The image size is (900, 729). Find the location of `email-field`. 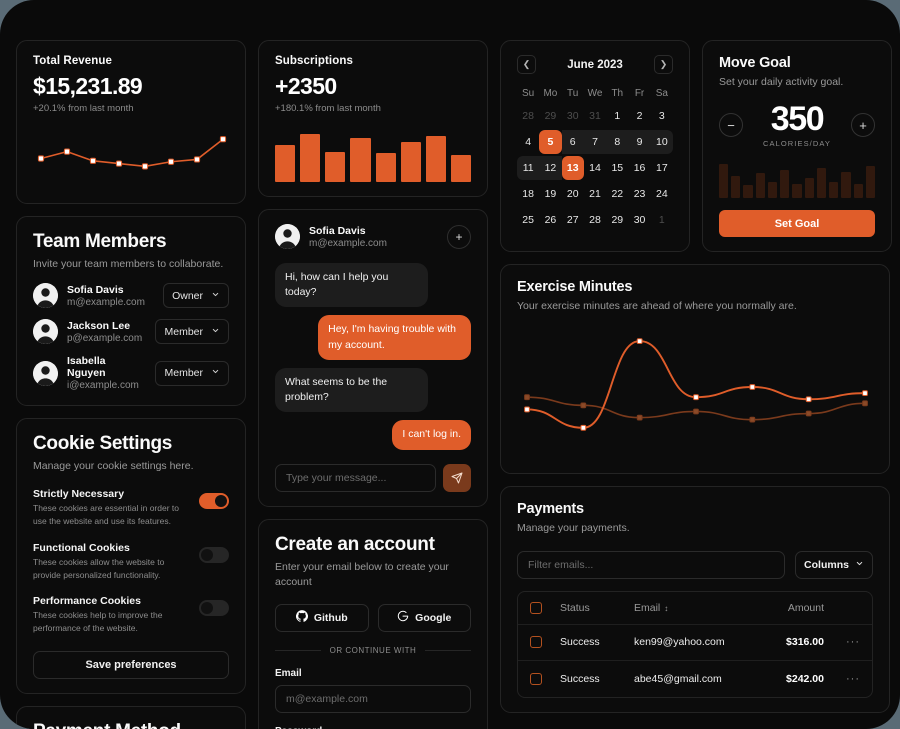

email-field is located at coordinates (373, 698).